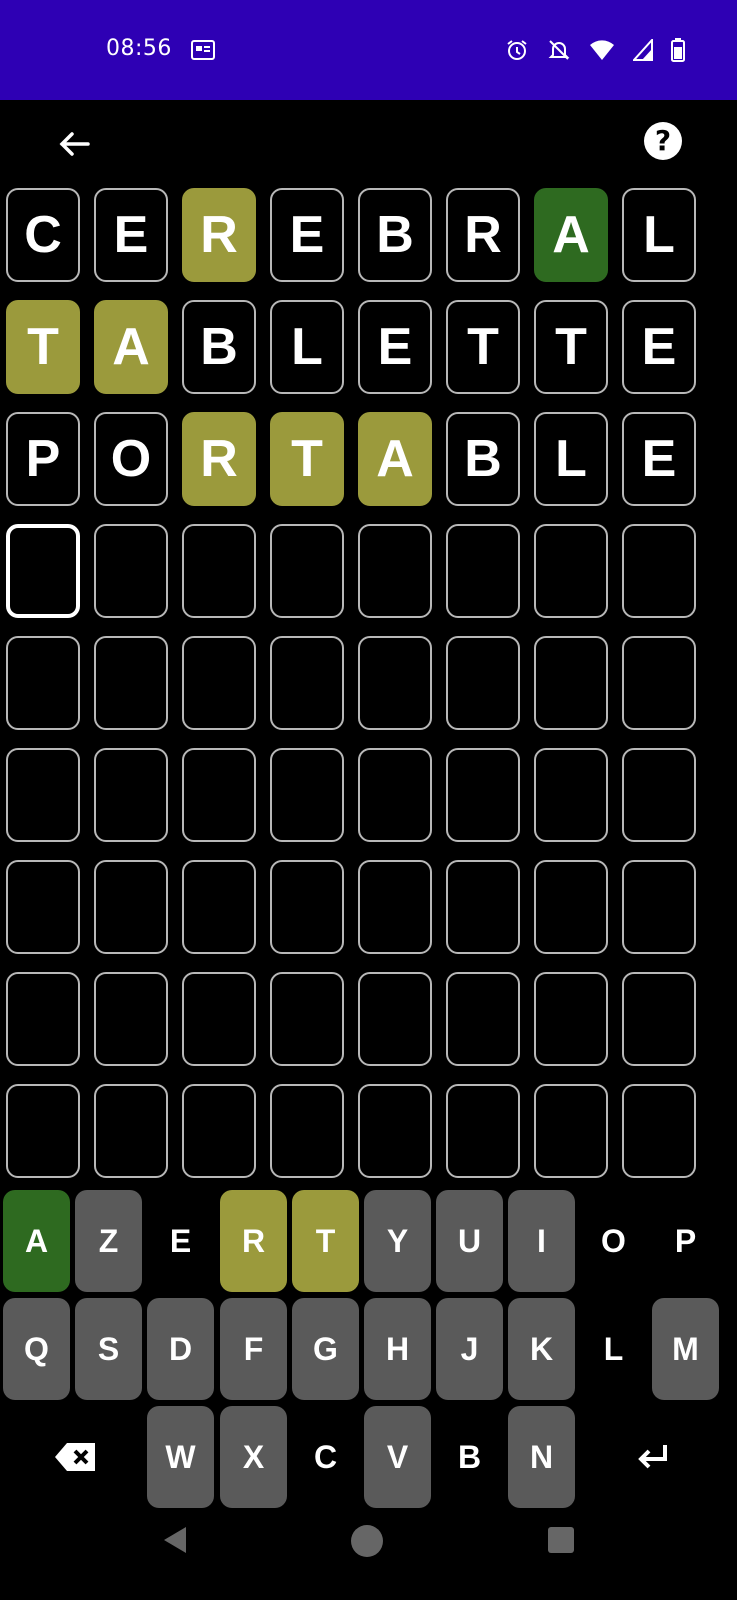  I want to click on board-row: PORTABLE, so click(351, 460).